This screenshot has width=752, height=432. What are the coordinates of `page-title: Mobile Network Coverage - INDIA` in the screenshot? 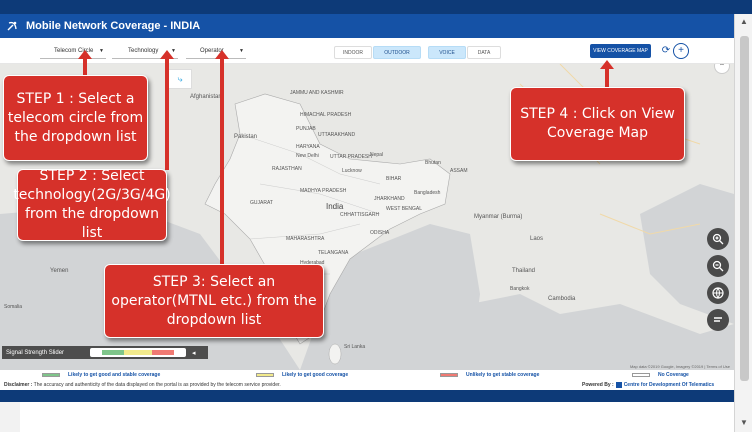 It's located at (113, 26).